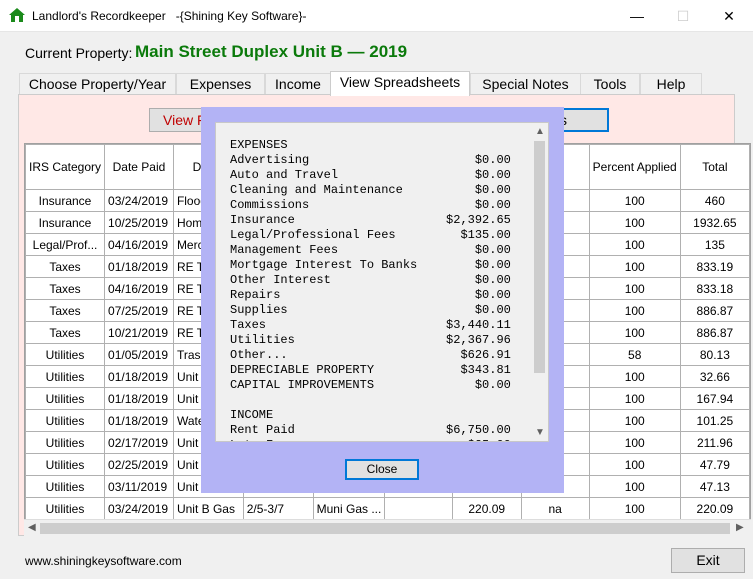 The image size is (753, 579). I want to click on table-cell: 833.19, so click(714, 266).